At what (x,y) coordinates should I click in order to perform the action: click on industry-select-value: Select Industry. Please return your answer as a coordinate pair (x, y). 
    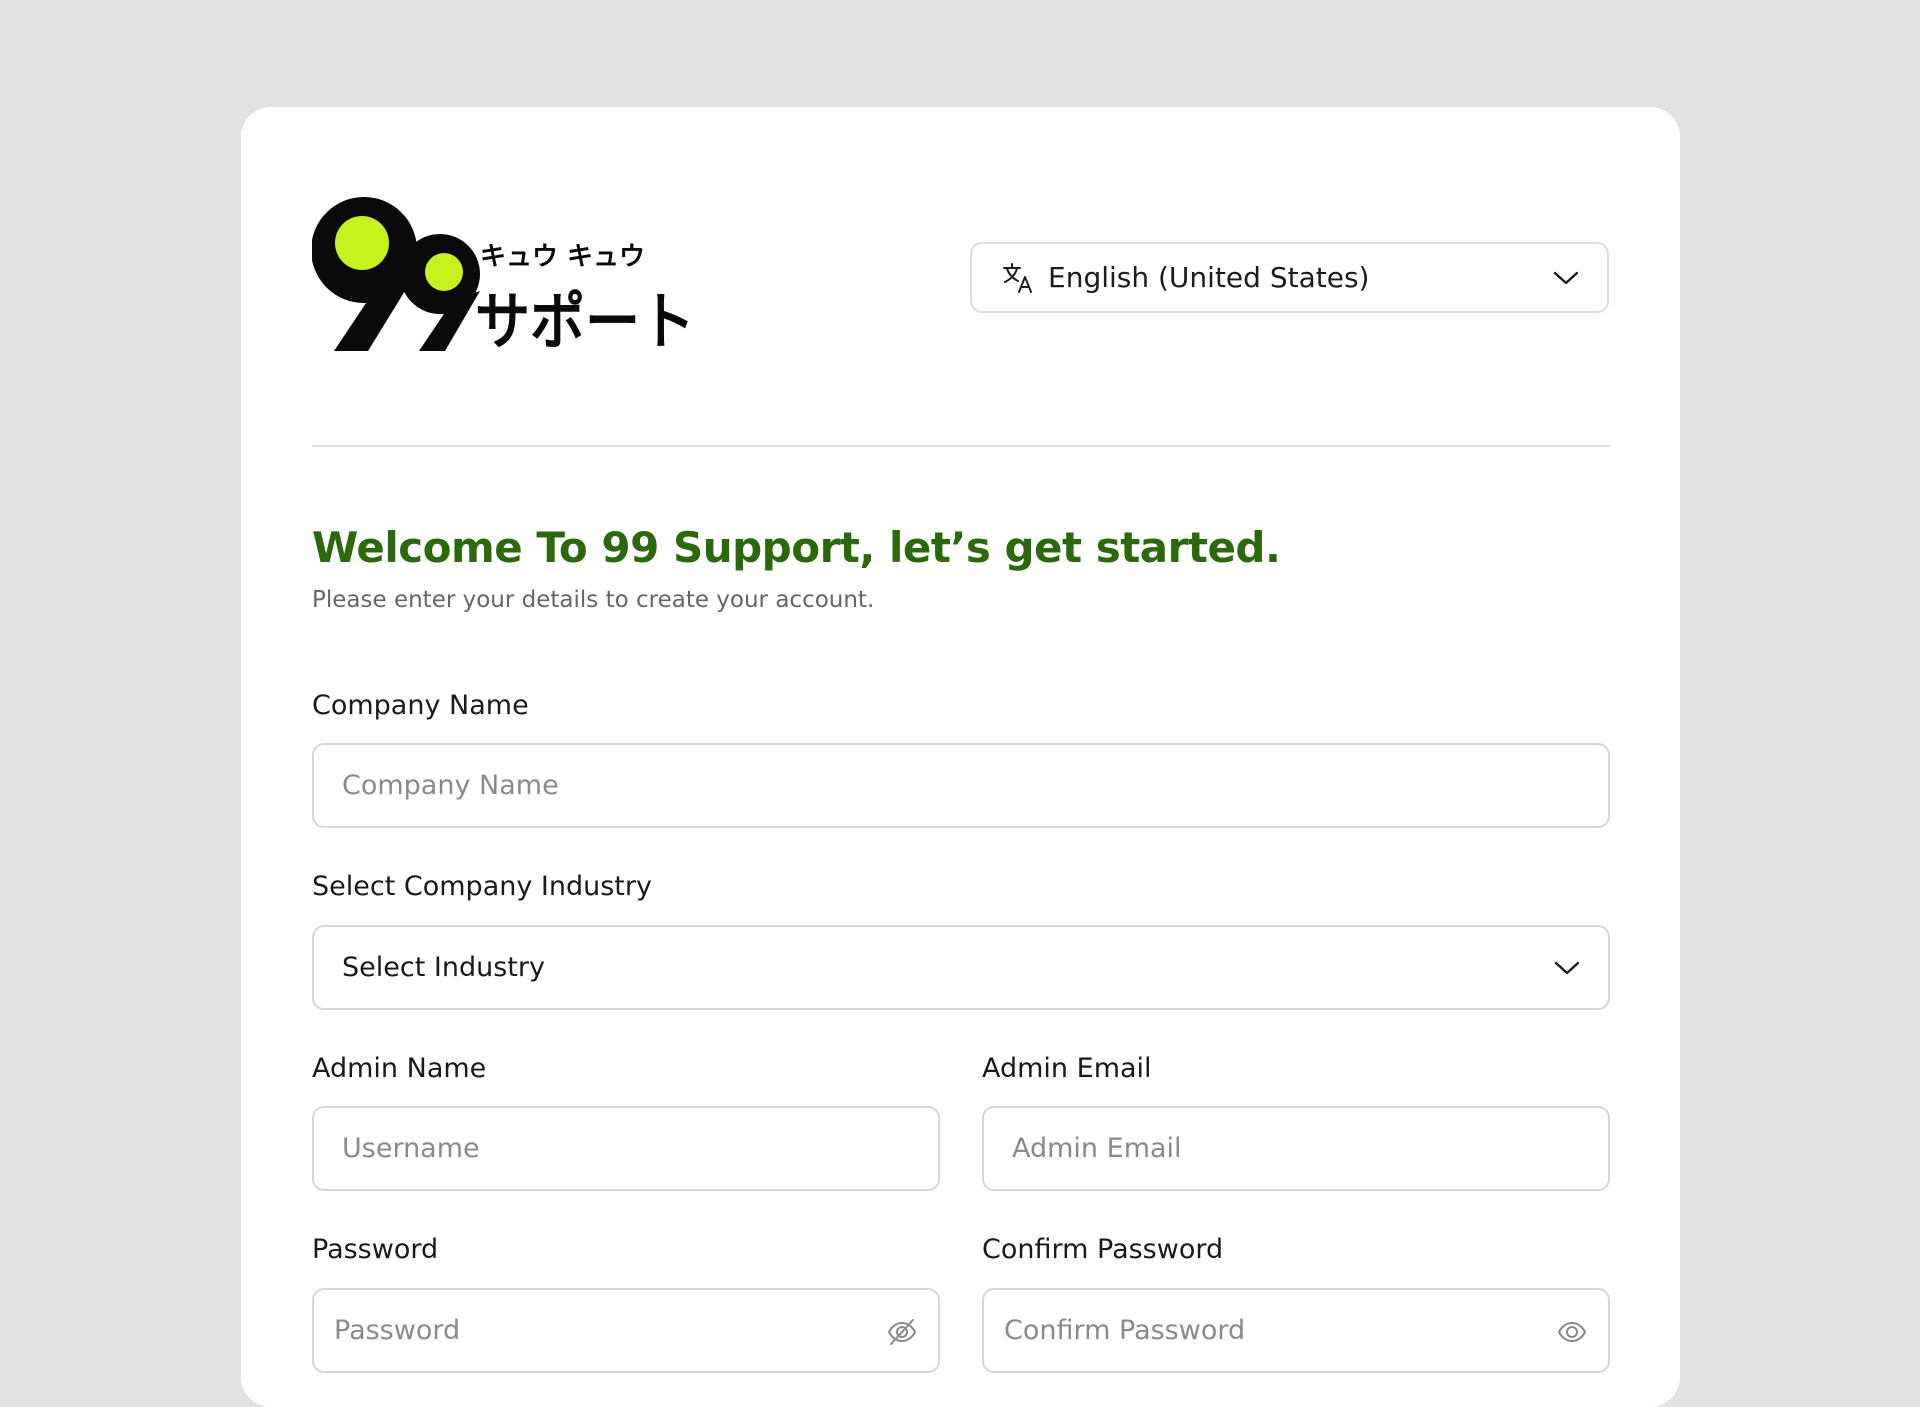
    Looking at the image, I should click on (443, 967).